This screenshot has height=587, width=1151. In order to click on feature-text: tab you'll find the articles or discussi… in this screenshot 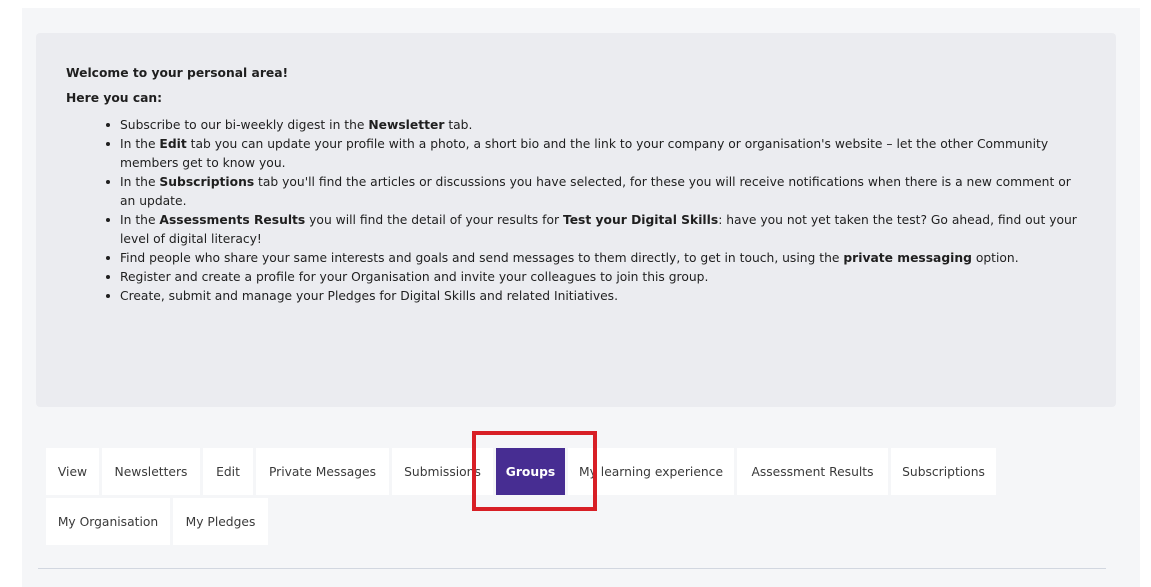, I will do `click(595, 191)`.